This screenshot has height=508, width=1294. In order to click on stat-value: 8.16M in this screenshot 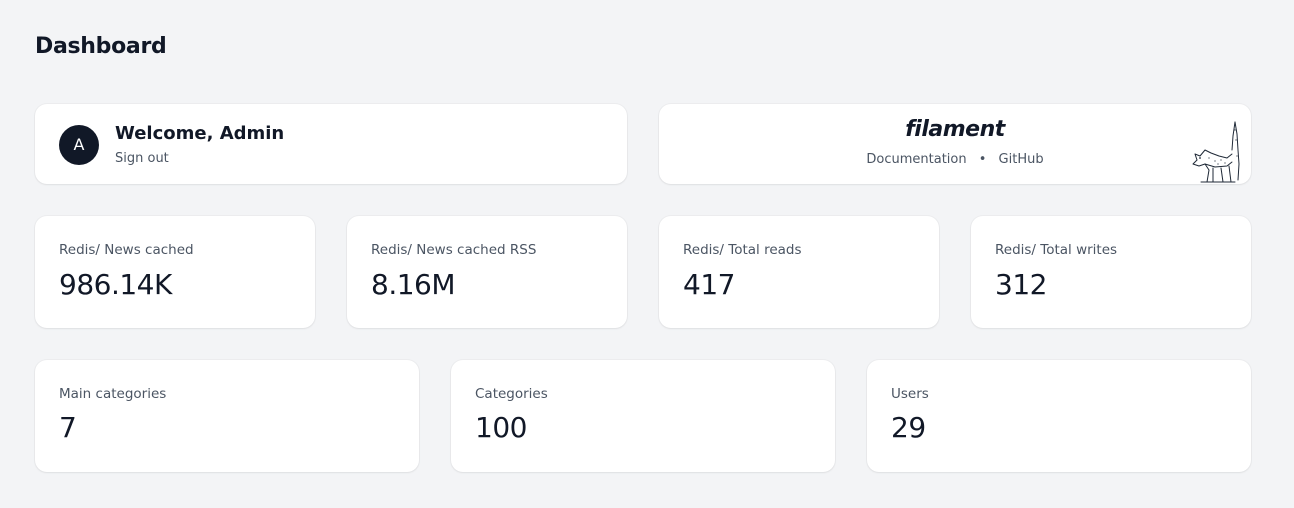, I will do `click(413, 284)`.